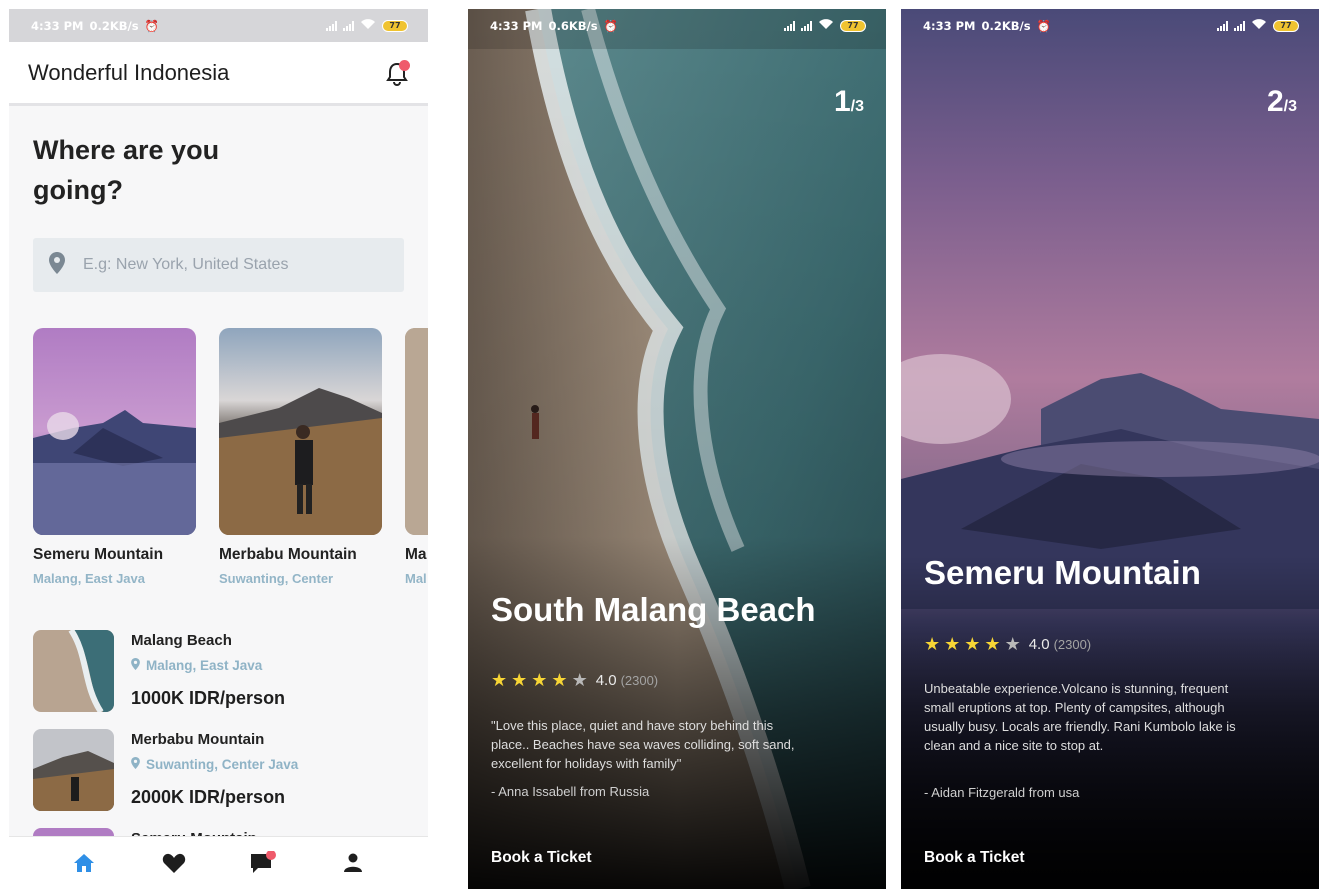 The width and height of the screenshot is (1325, 889). I want to click on list-item-title: Merbabu Mountain, so click(198, 739).